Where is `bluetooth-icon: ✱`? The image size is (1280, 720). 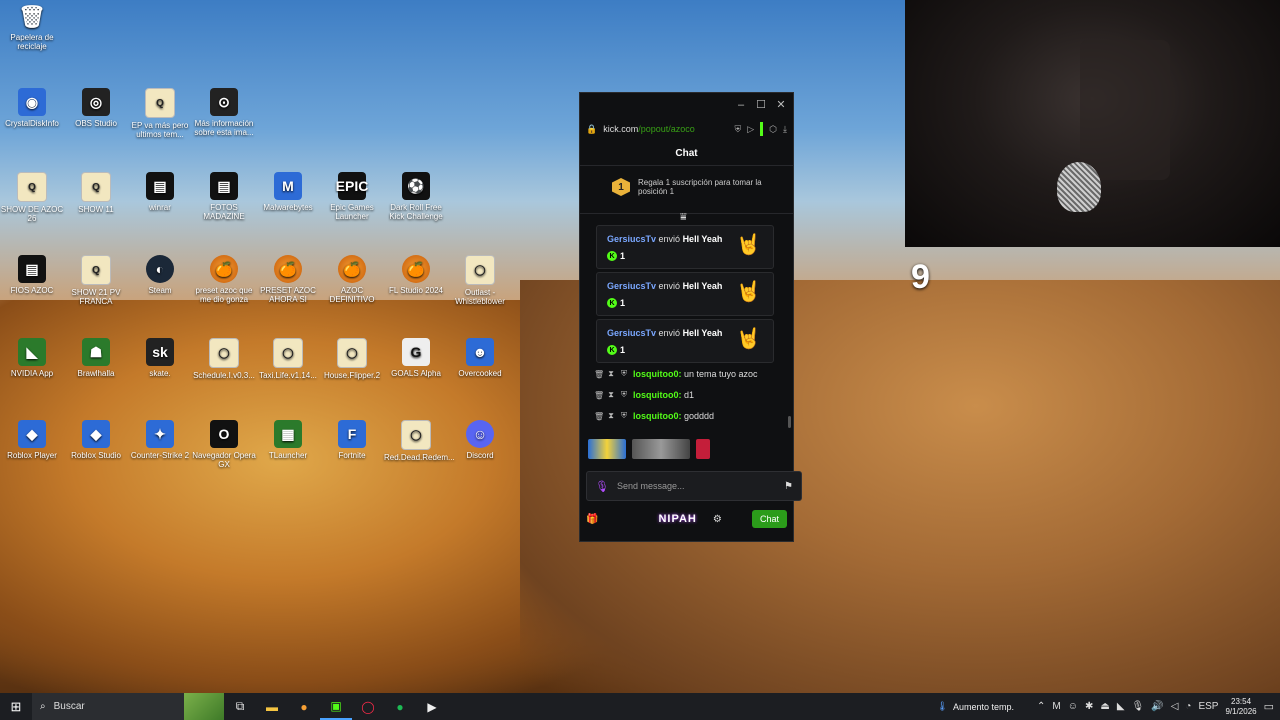
bluetooth-icon: ✱ is located at coordinates (1089, 706).